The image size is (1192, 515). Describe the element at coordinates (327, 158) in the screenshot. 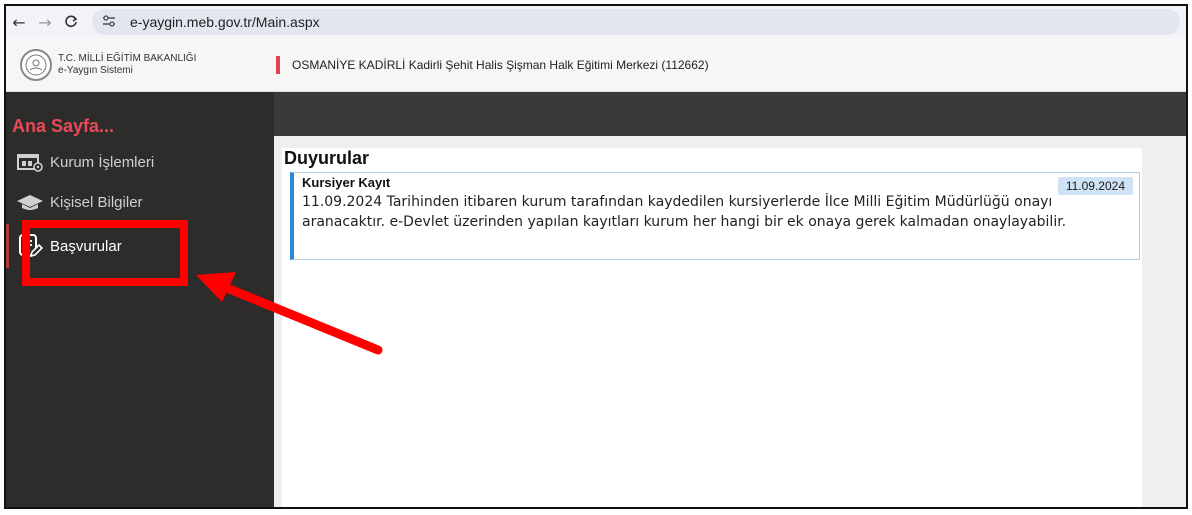

I see `panel-title: Duyurular` at that location.